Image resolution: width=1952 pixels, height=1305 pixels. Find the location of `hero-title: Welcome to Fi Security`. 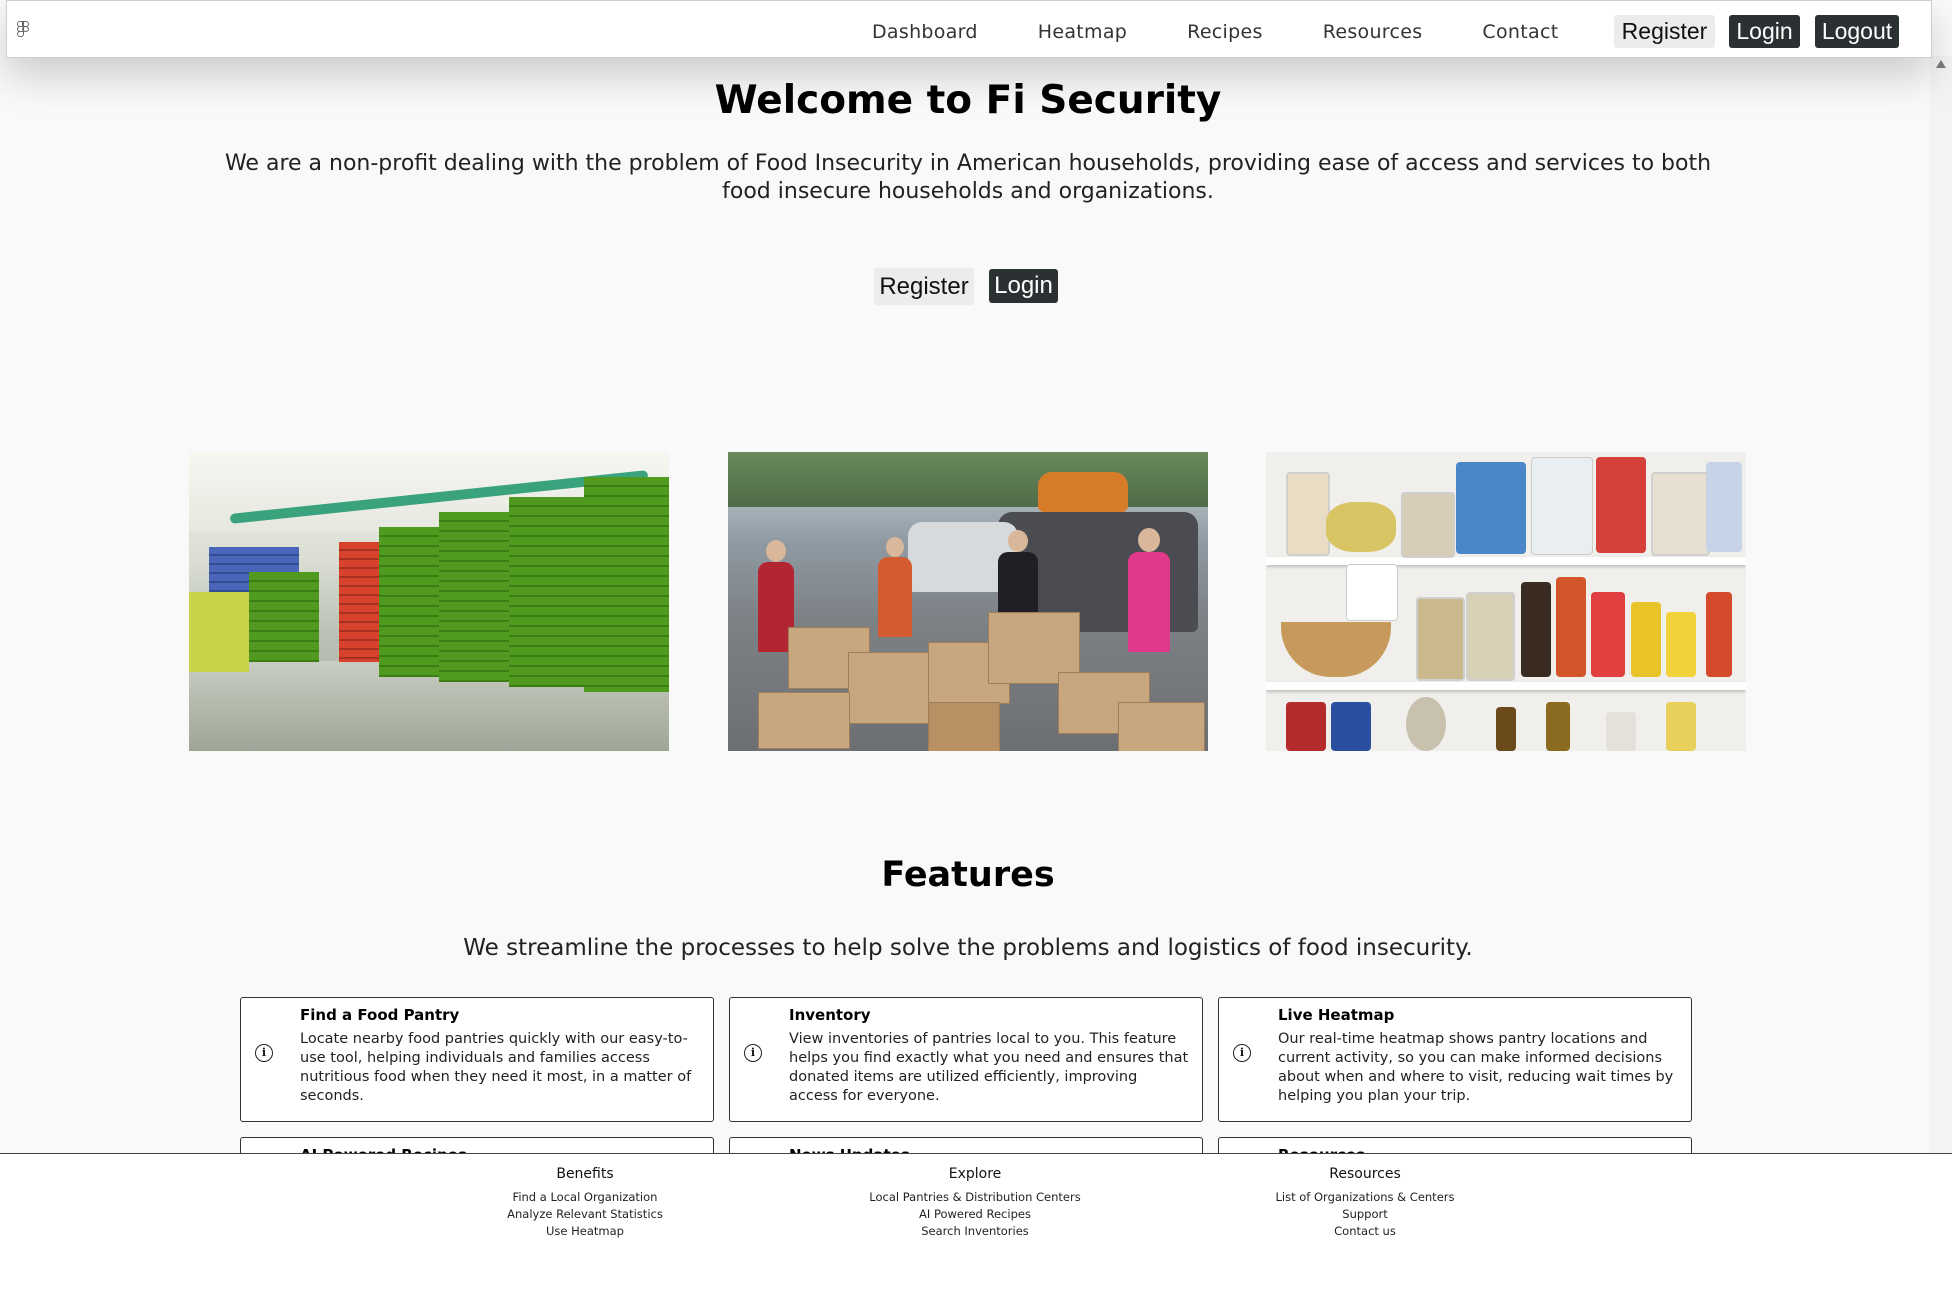

hero-title: Welcome to Fi Security is located at coordinates (968, 100).